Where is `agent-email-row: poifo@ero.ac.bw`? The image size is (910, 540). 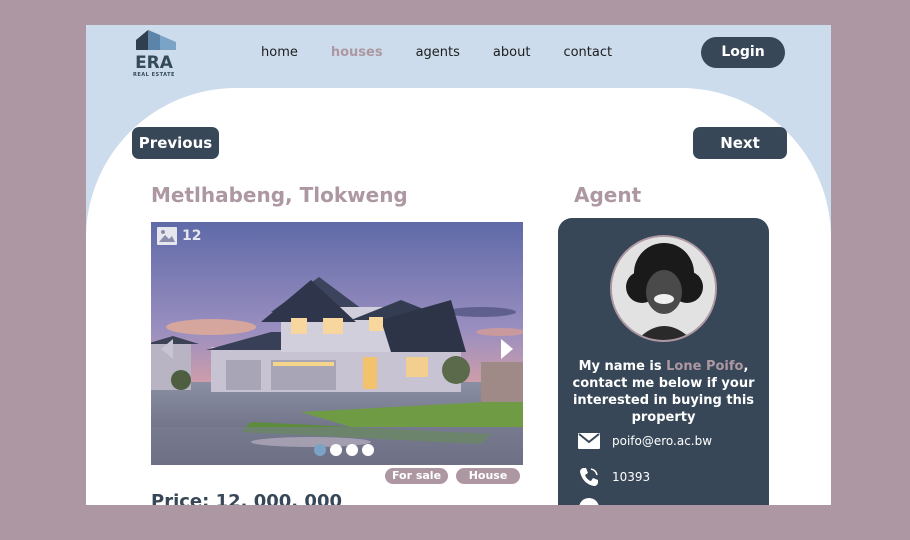 agent-email-row: poifo@ero.ac.bw is located at coordinates (645, 441).